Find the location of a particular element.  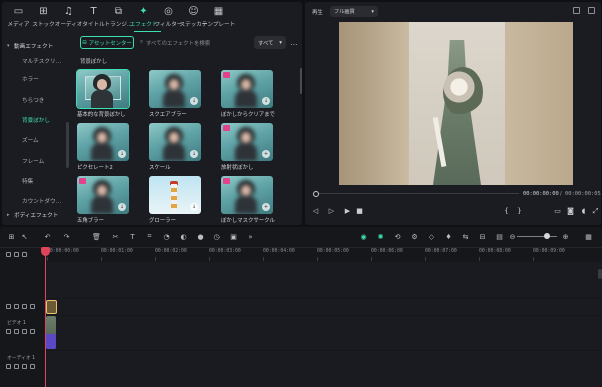

magnet-icon is located at coordinates (24, 254).